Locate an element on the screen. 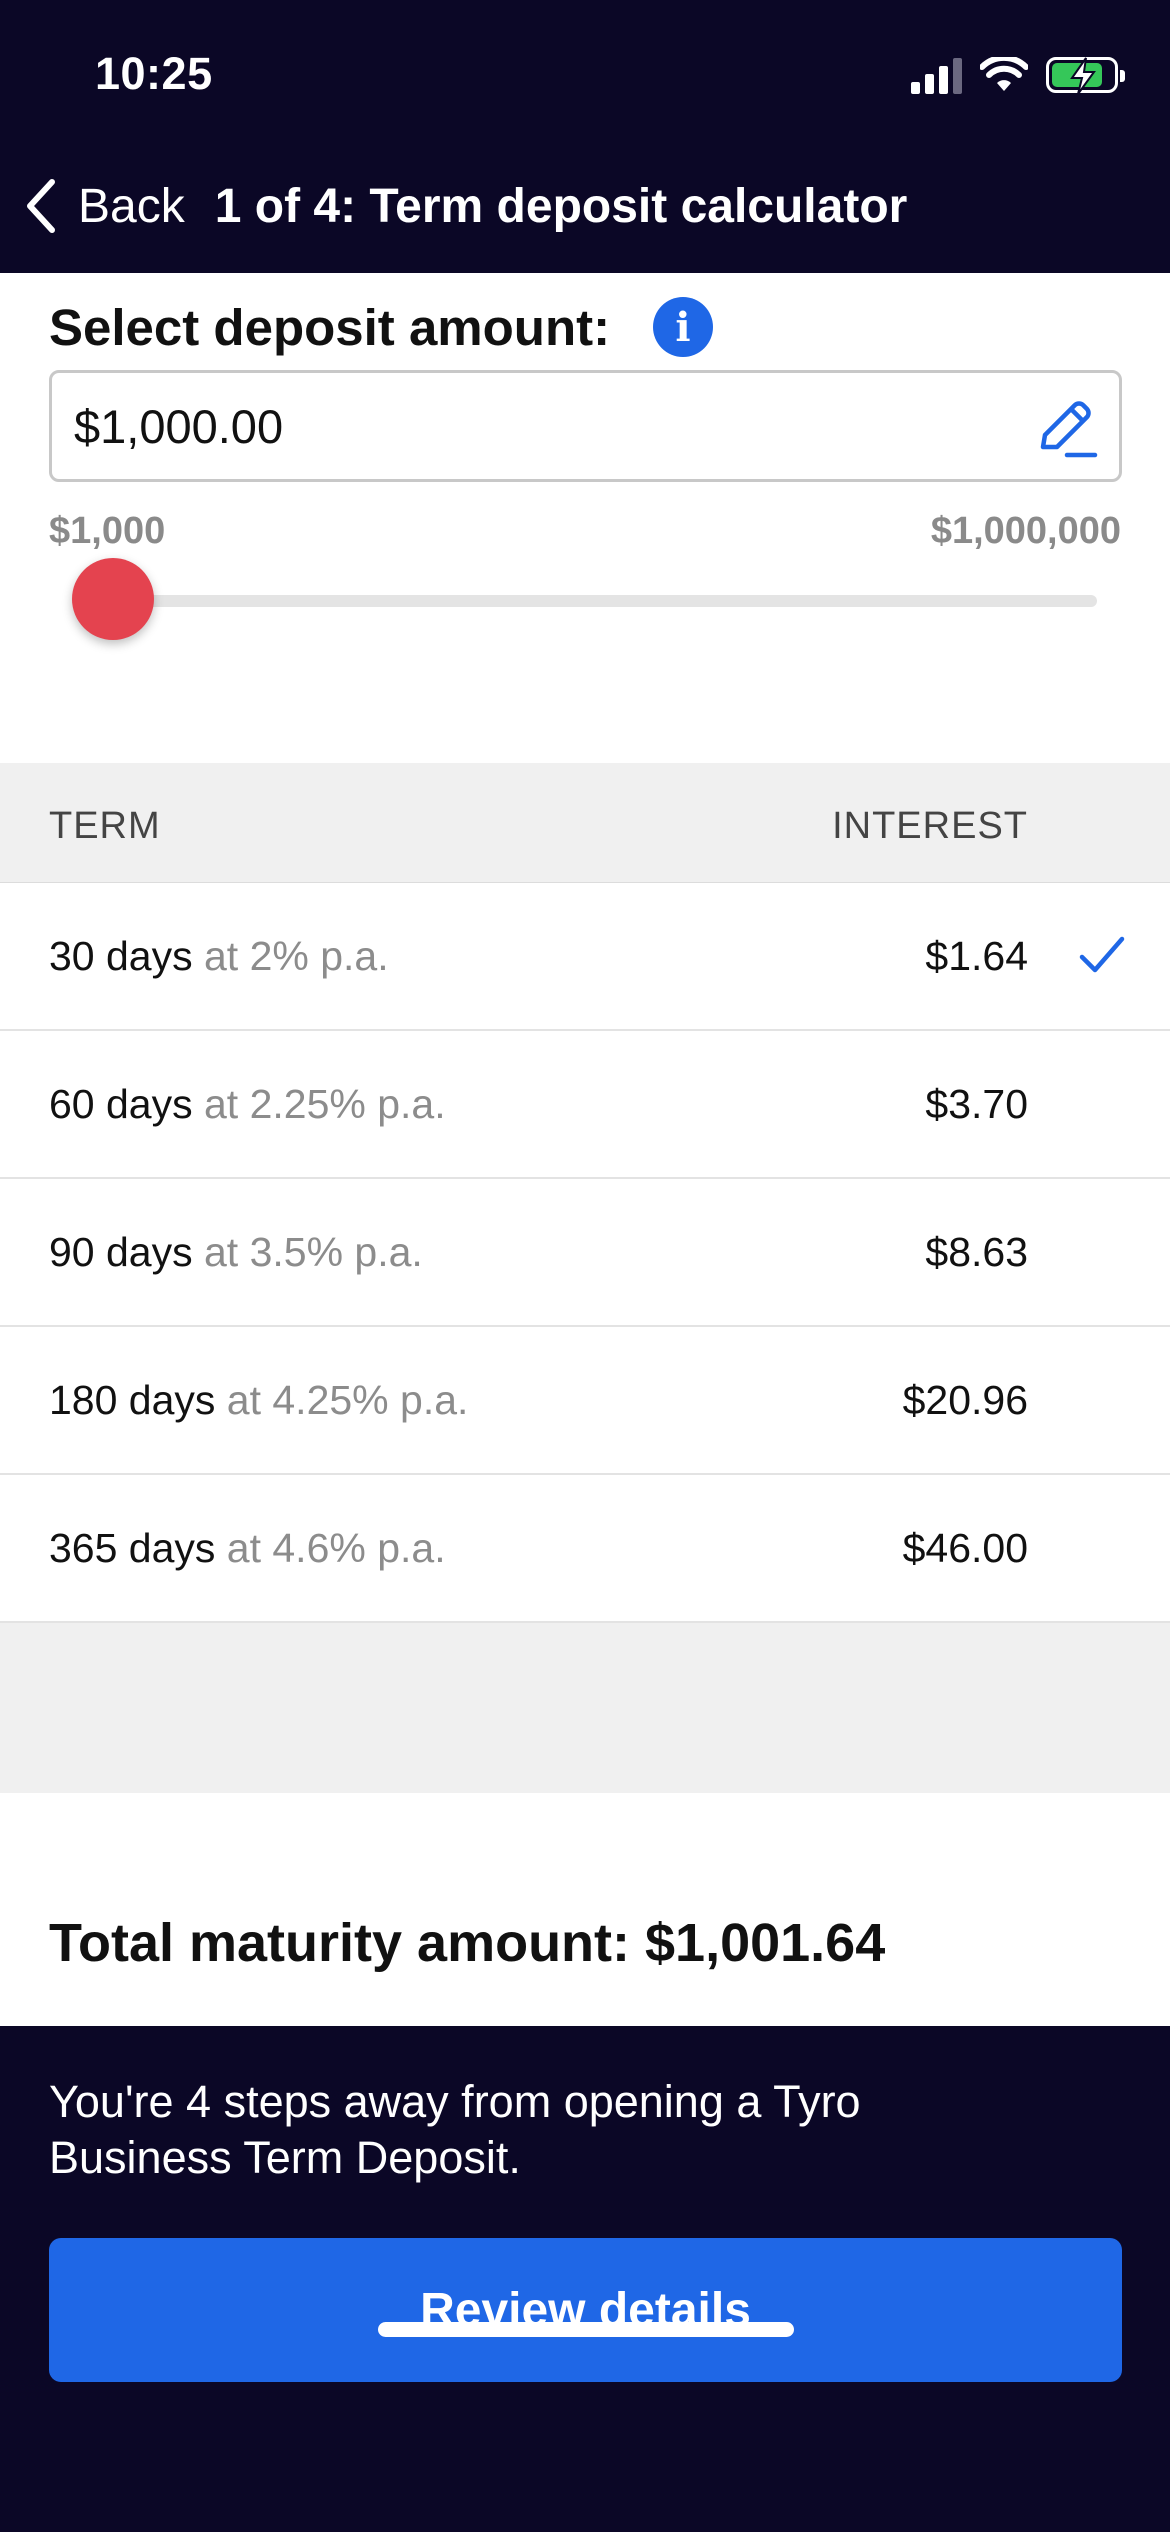  checkmark-icon is located at coordinates (1102, 954).